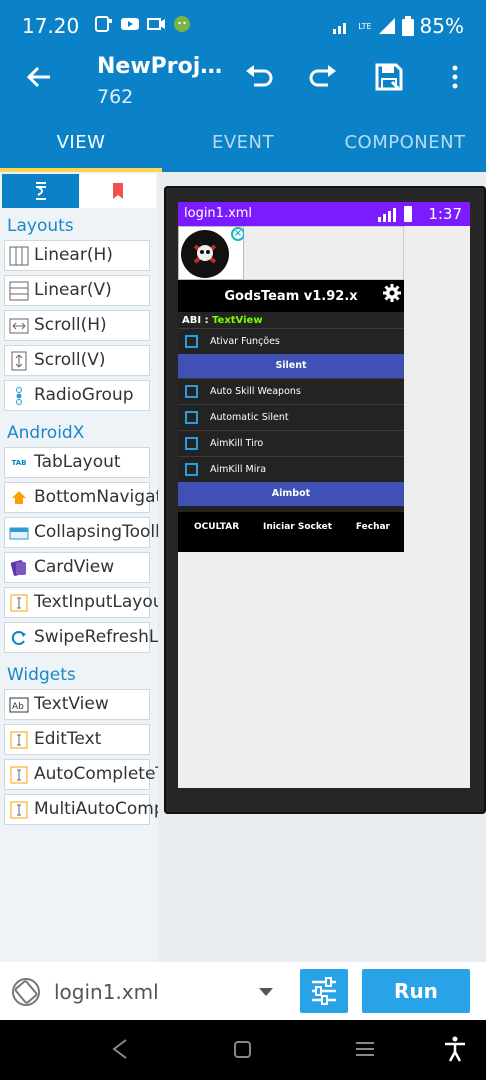 The width and height of the screenshot is (486, 1080). Describe the element at coordinates (405, 148) in the screenshot. I see `tab-component: COMPONENT` at that location.